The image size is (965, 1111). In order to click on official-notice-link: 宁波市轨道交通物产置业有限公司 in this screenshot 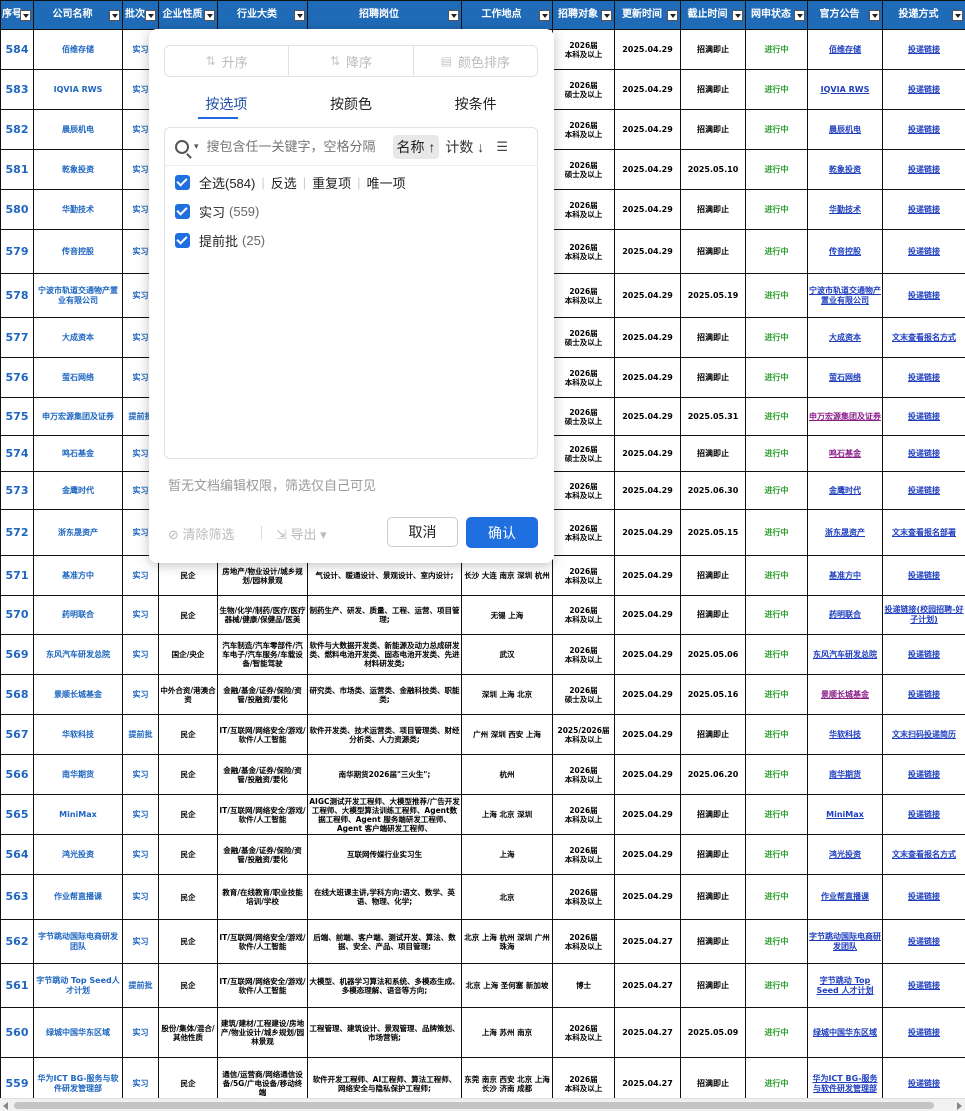, I will do `click(845, 295)`.